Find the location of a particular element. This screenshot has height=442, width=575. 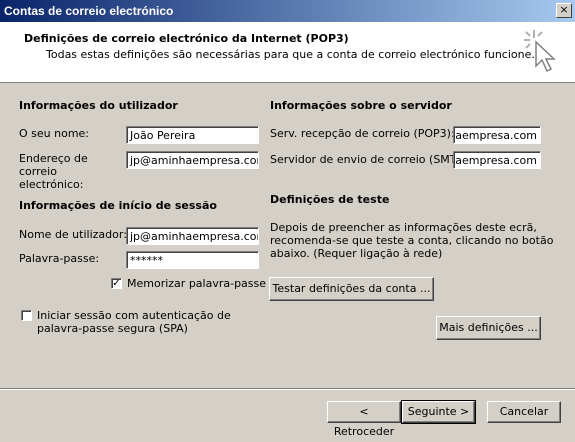

spa-checkbox is located at coordinates (26, 315).